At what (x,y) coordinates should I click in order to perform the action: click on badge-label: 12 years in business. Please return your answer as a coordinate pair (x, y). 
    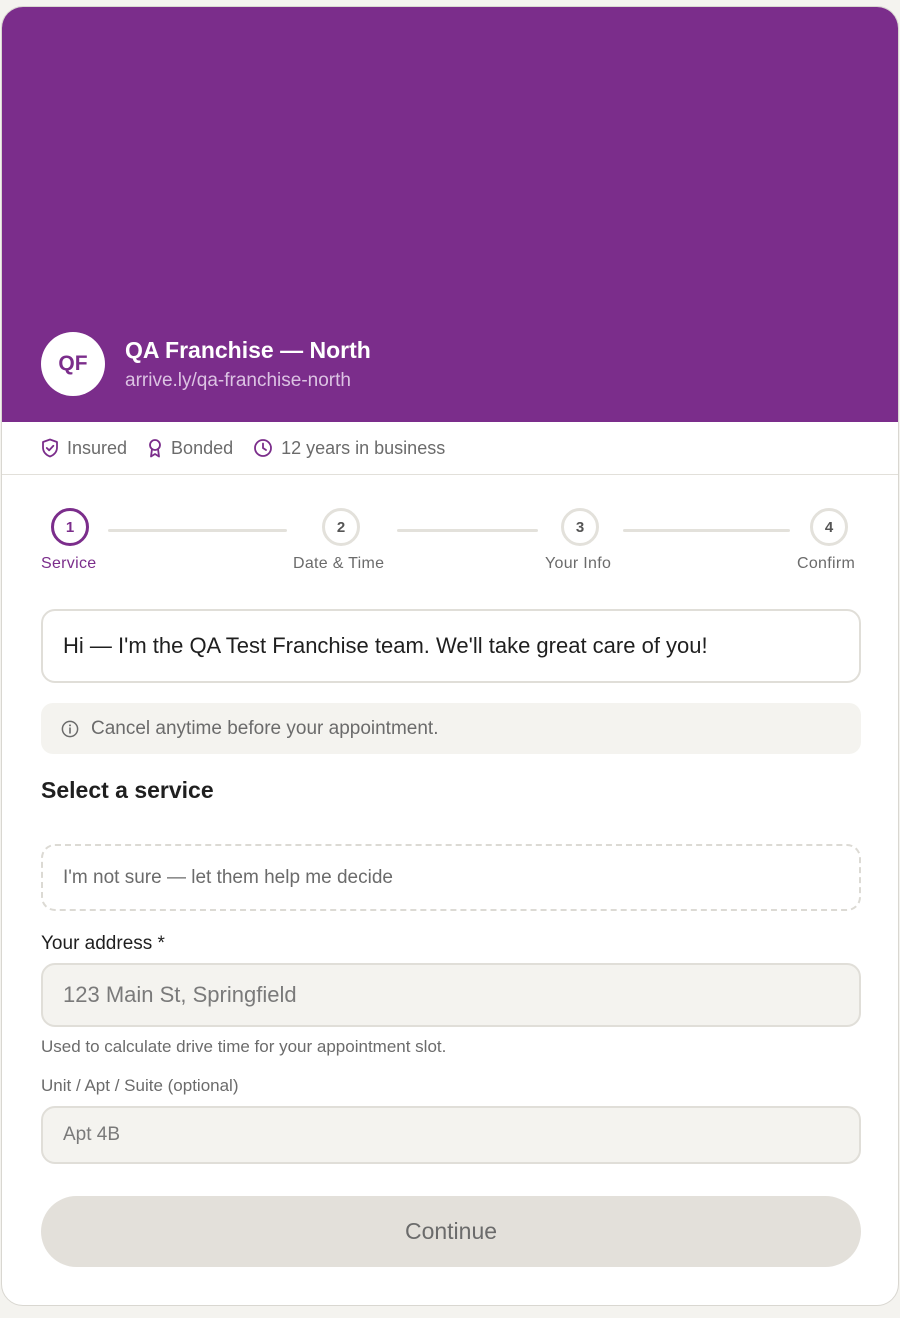
    Looking at the image, I should click on (363, 447).